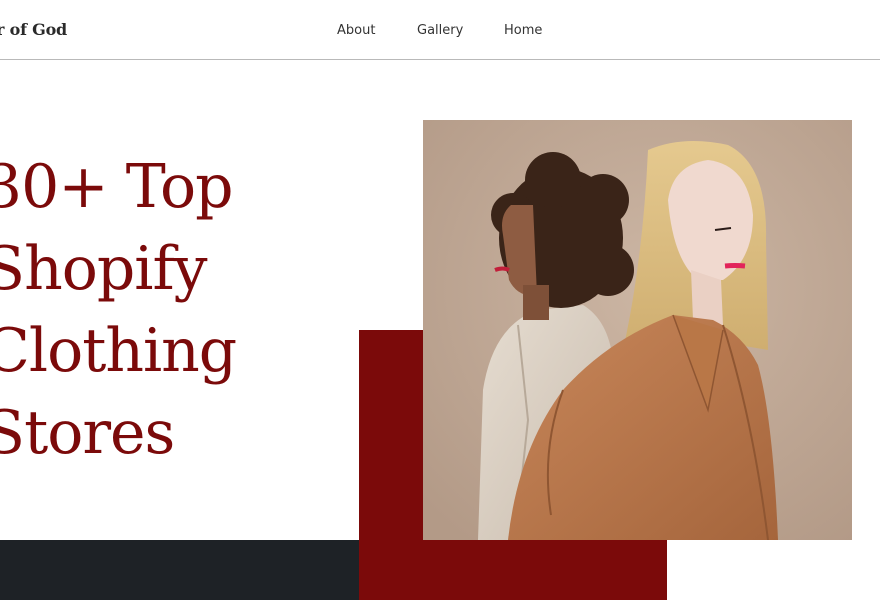  What do you see at coordinates (104, 269) in the screenshot?
I see `hero-title-line: Shopify` at bounding box center [104, 269].